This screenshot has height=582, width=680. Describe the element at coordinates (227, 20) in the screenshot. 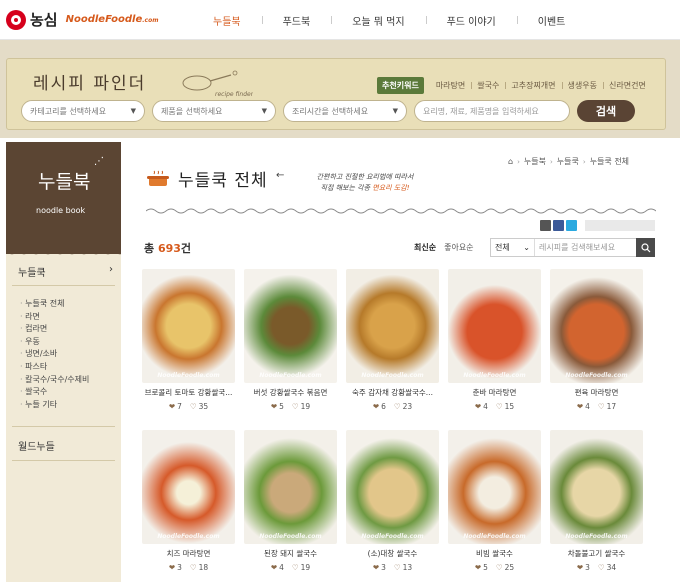

I see `nav-noodle-book: 누들북` at that location.